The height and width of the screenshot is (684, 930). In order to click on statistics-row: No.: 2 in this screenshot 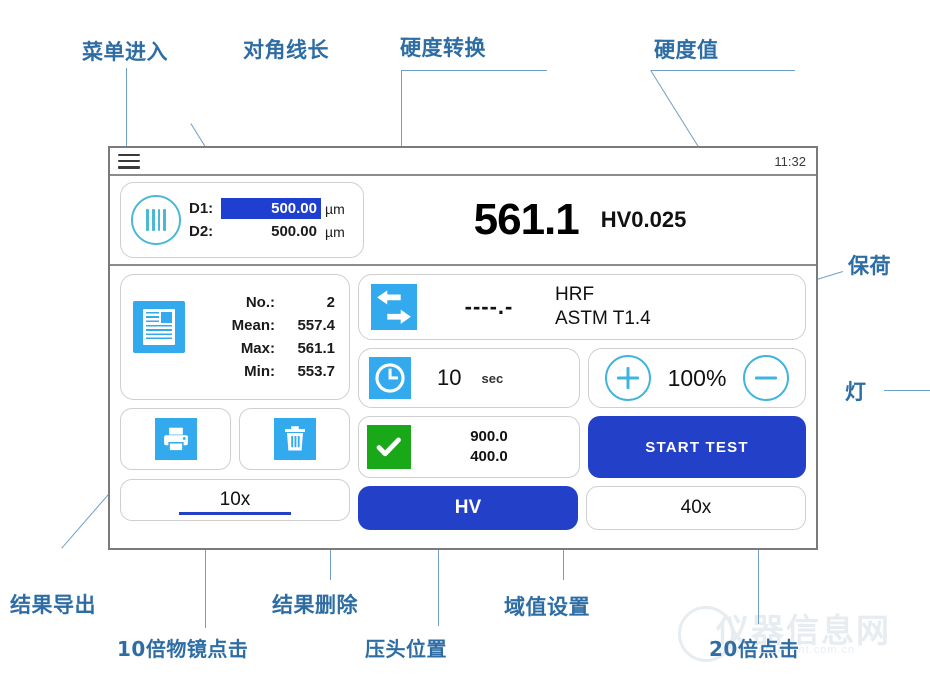, I will do `click(263, 302)`.